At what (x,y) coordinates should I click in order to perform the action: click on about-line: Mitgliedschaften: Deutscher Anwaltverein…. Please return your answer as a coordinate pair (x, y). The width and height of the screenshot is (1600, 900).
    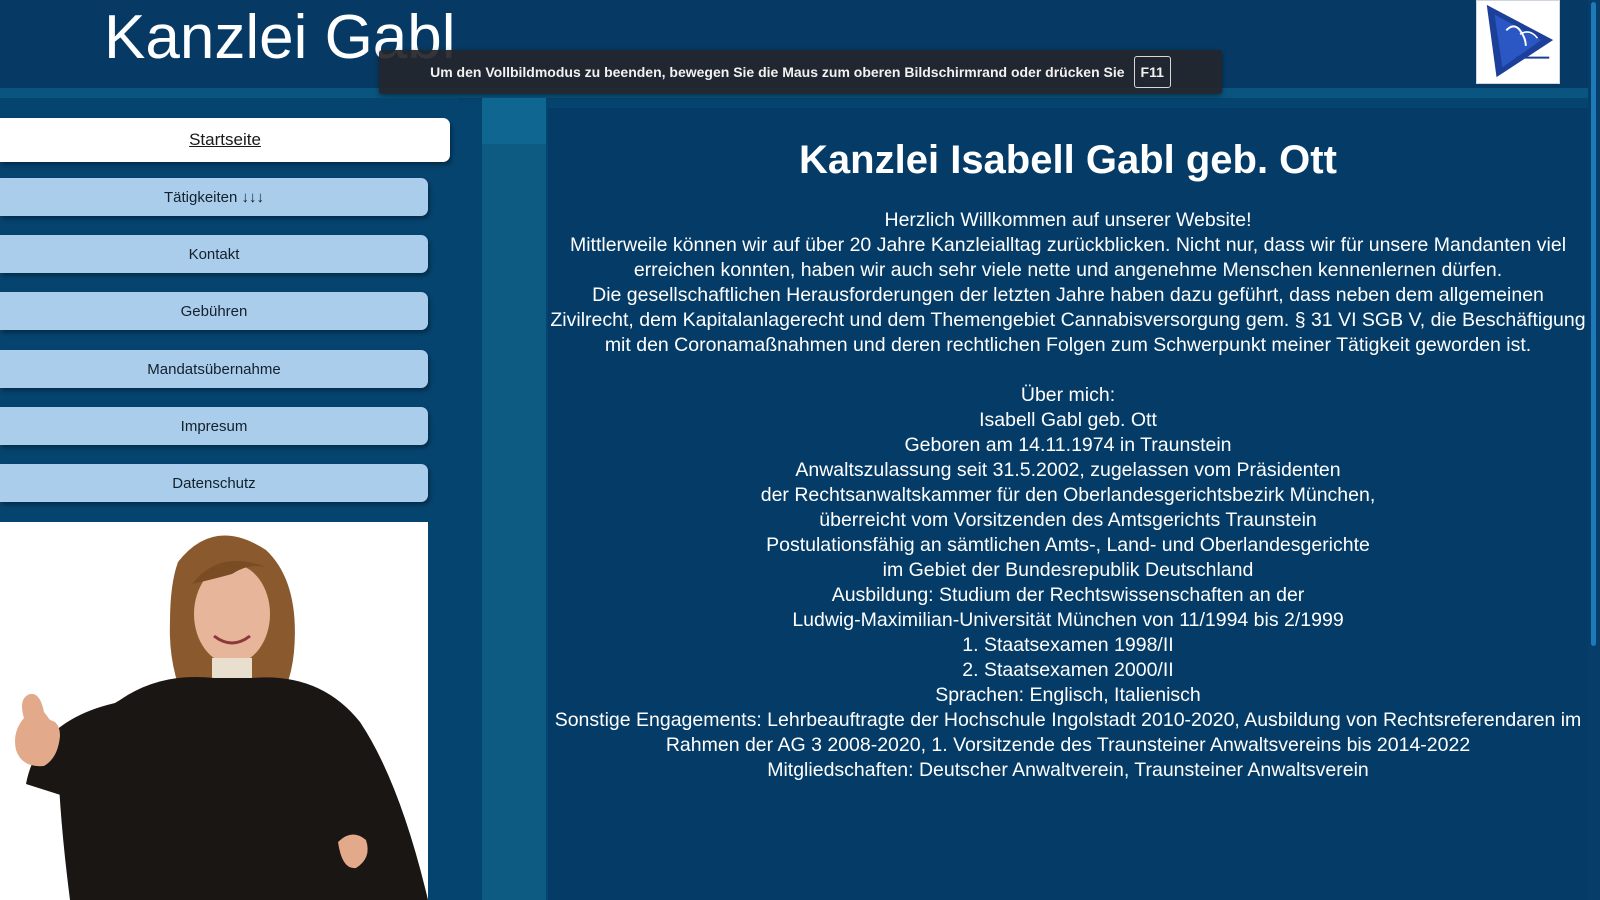
    Looking at the image, I should click on (1068, 770).